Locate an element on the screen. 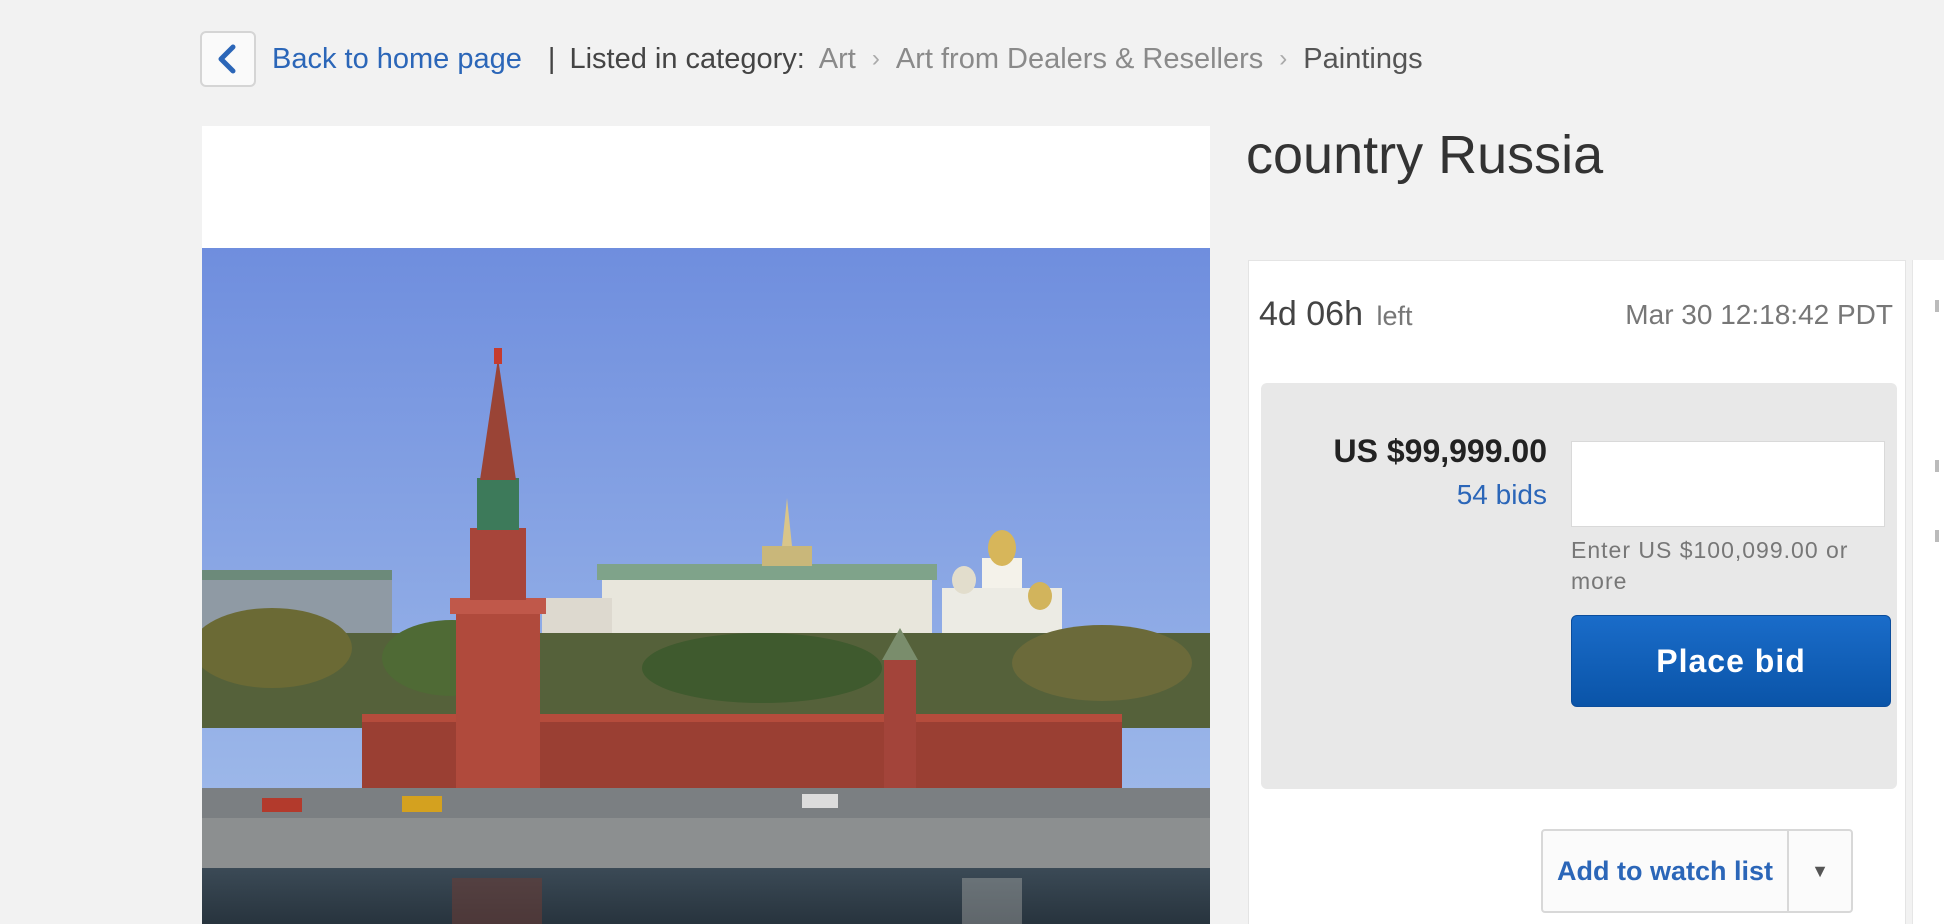  time-left: 4d 06h left is located at coordinates (1335, 314).